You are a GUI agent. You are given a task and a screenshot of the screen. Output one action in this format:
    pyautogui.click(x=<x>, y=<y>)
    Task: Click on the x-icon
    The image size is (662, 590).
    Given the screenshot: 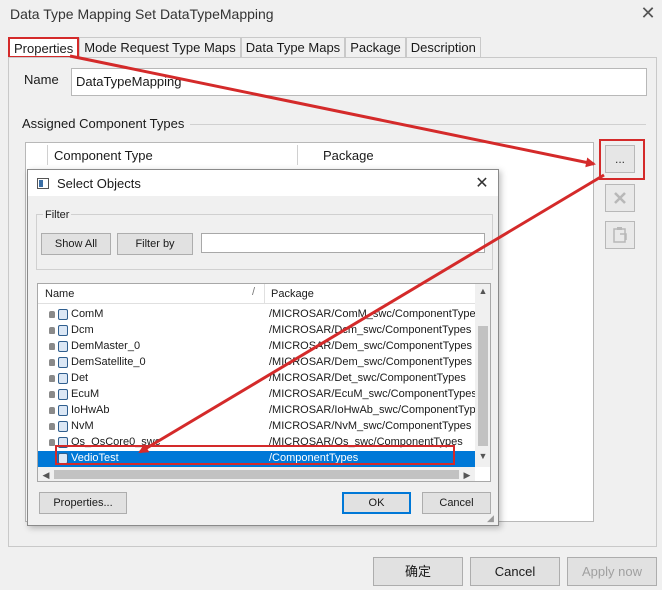 What is the action you would take?
    pyautogui.click(x=620, y=198)
    